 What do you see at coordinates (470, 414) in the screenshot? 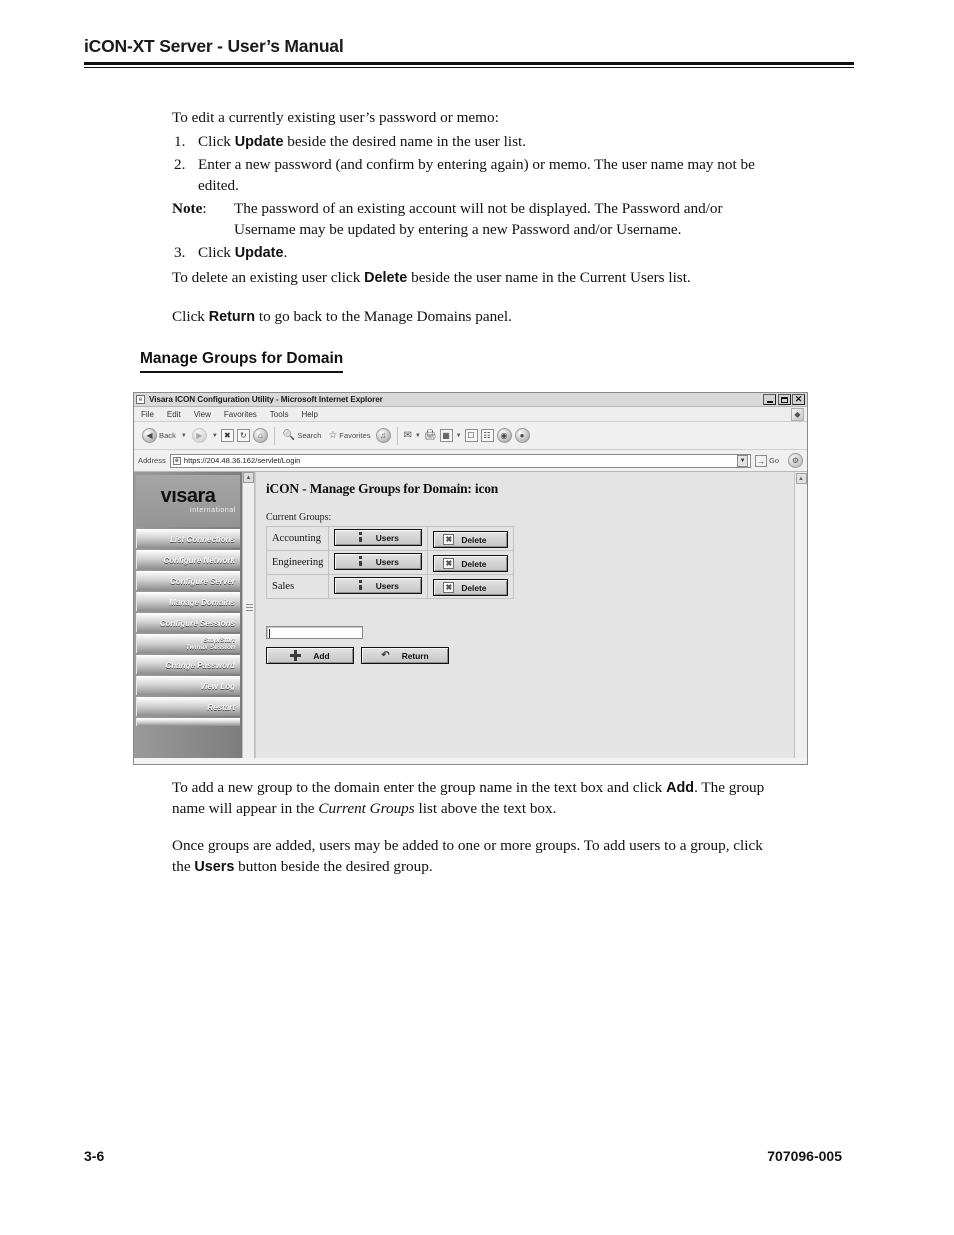
I see `browser-menubar: File Edit View Favorites Tools Help ◆` at bounding box center [470, 414].